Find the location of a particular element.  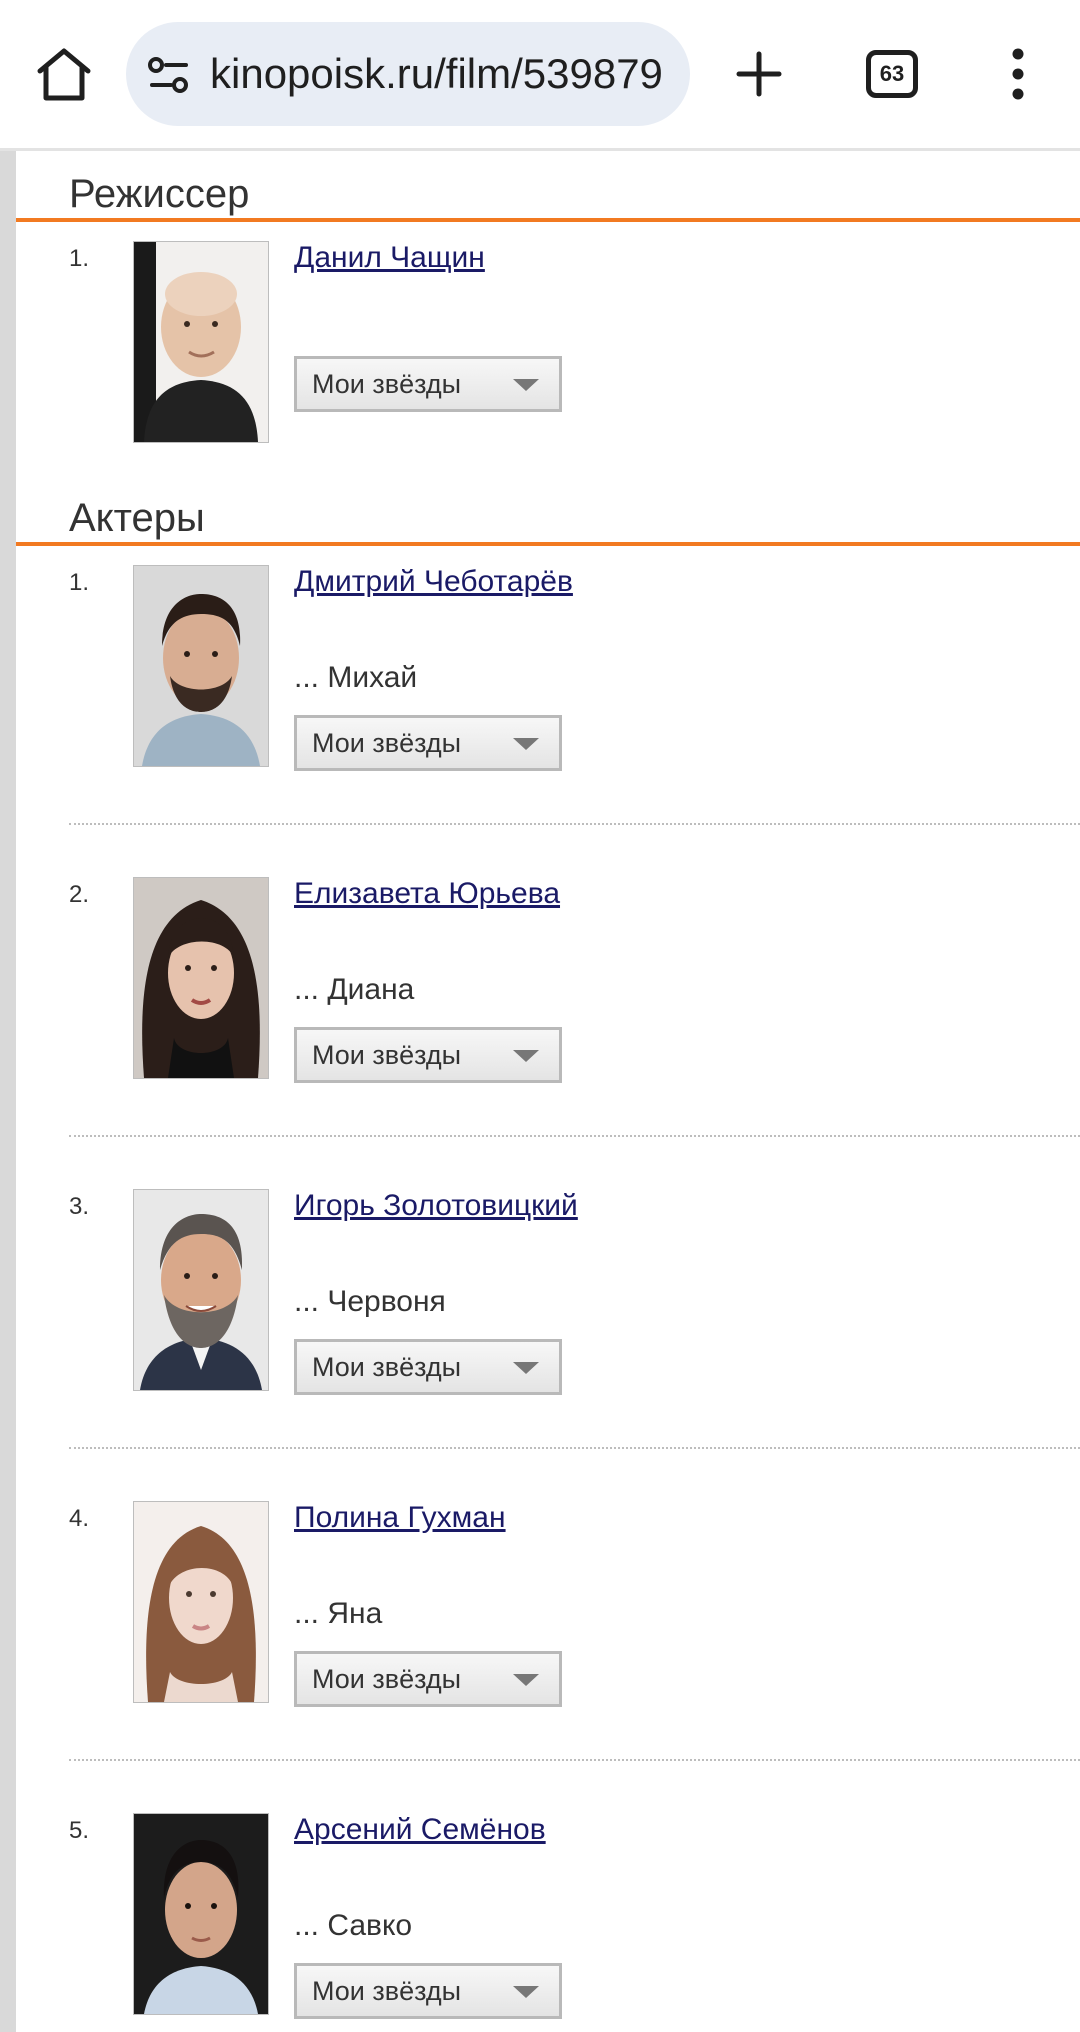

plus-icon is located at coordinates (759, 74).